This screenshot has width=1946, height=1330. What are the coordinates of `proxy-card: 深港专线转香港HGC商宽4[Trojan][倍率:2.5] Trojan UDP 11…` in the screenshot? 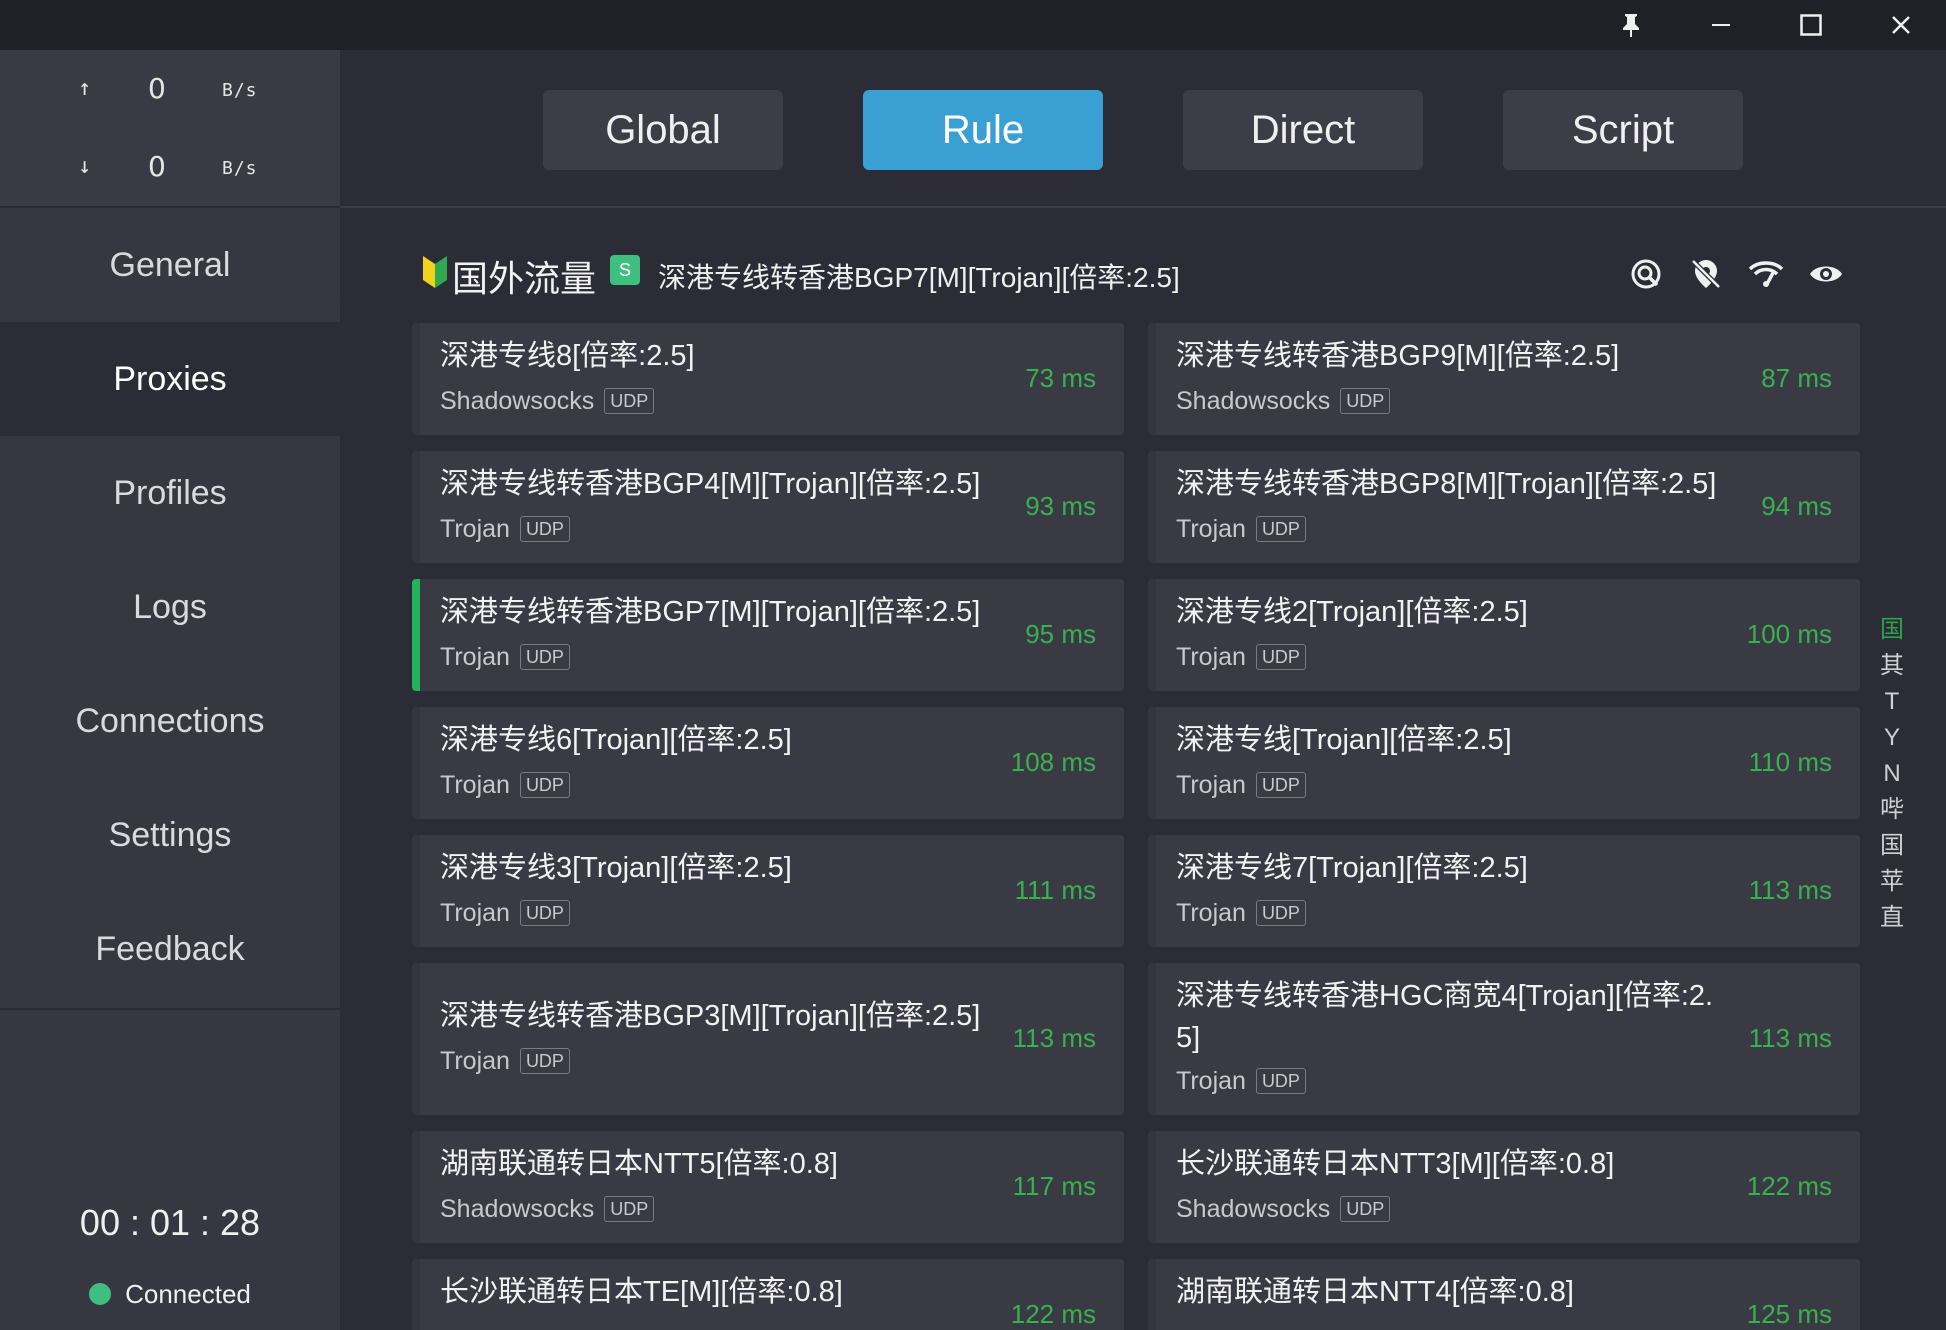 It's located at (1504, 1039).